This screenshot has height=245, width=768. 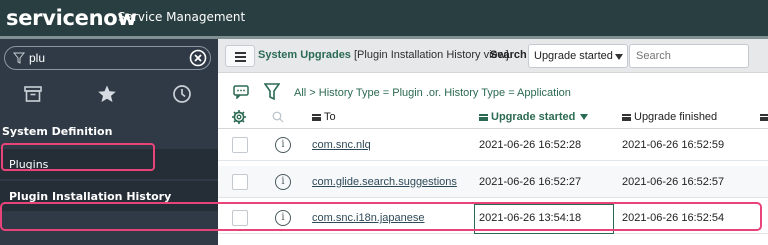 I want to click on record-link: com.glide.search.suggestions, so click(x=384, y=182).